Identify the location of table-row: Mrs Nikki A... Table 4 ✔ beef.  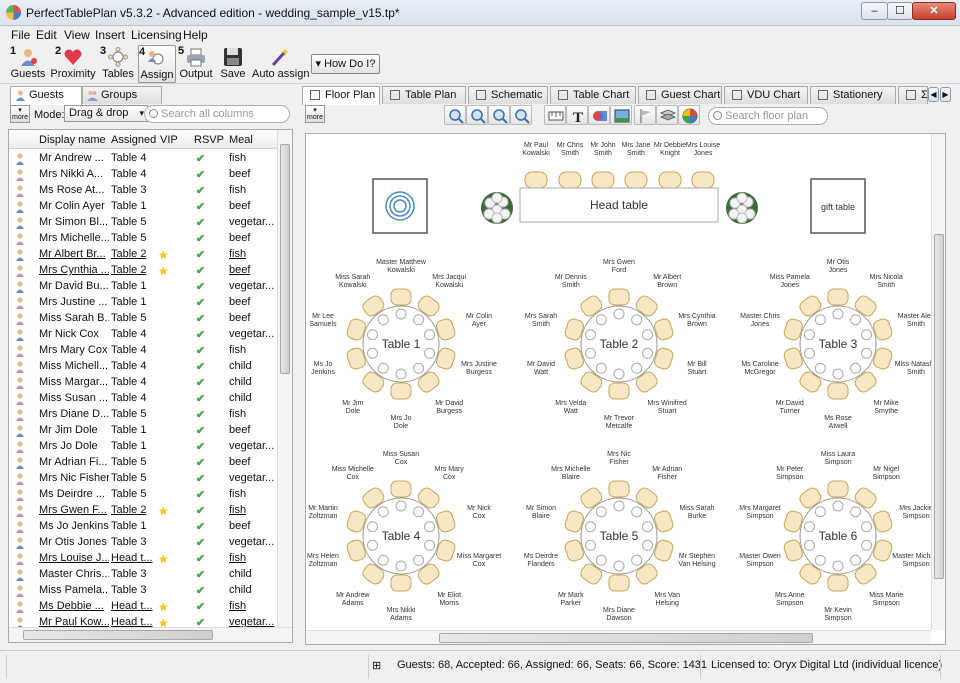
(143, 175).